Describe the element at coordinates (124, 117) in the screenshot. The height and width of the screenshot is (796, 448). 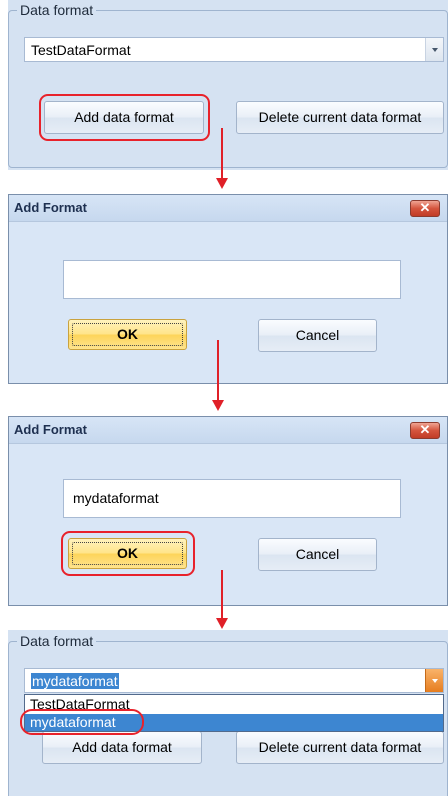
I see `highlight-add-button` at that location.